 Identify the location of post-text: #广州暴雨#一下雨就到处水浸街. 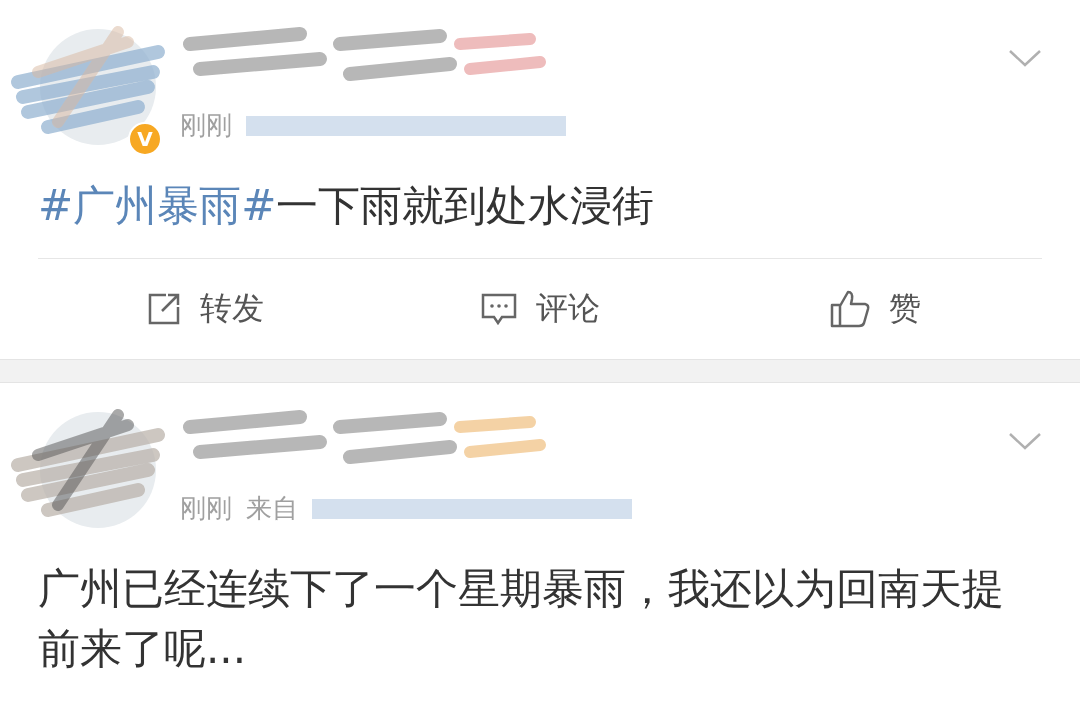
(347, 206).